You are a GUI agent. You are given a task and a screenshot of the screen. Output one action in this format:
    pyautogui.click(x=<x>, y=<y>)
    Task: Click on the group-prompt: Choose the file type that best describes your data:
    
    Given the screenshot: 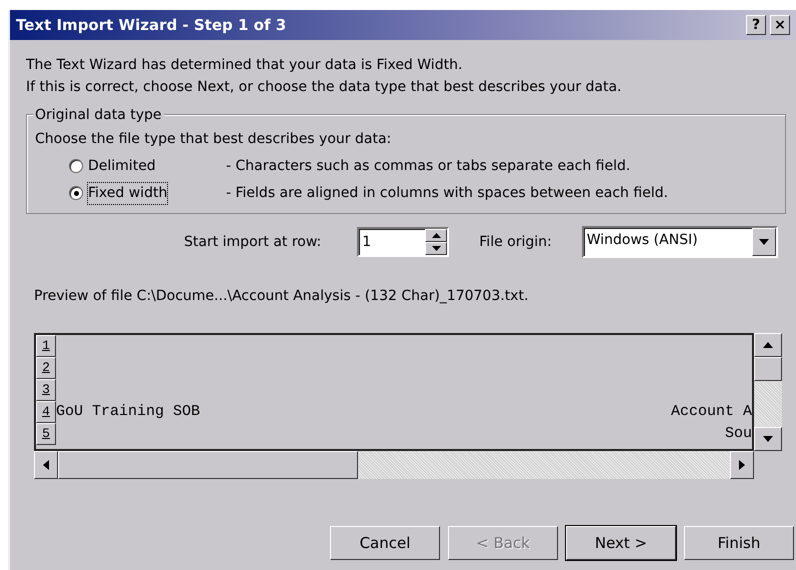 What is the action you would take?
    pyautogui.click(x=213, y=139)
    